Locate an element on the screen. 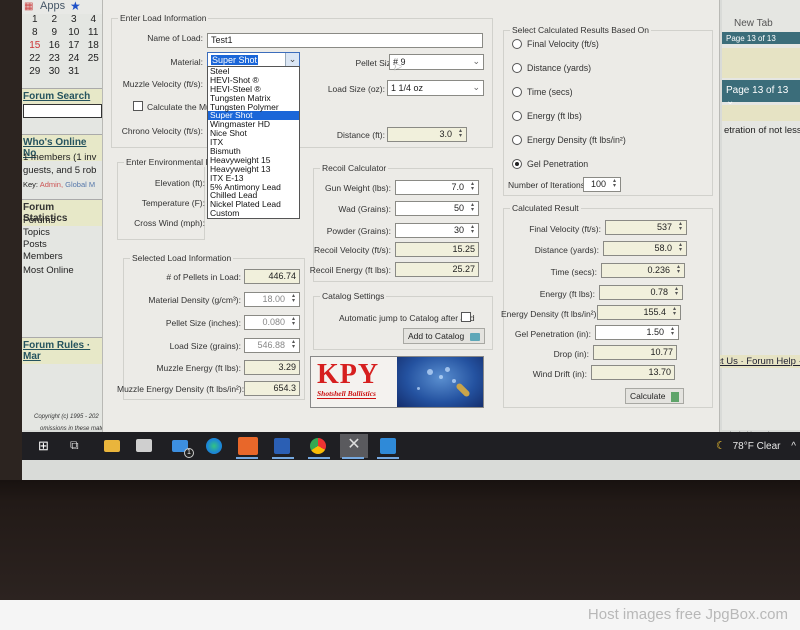 Image resolution: width=800 pixels, height=630 pixels. cross-wind-label: Cross Wind (mph): is located at coordinates (169, 223).